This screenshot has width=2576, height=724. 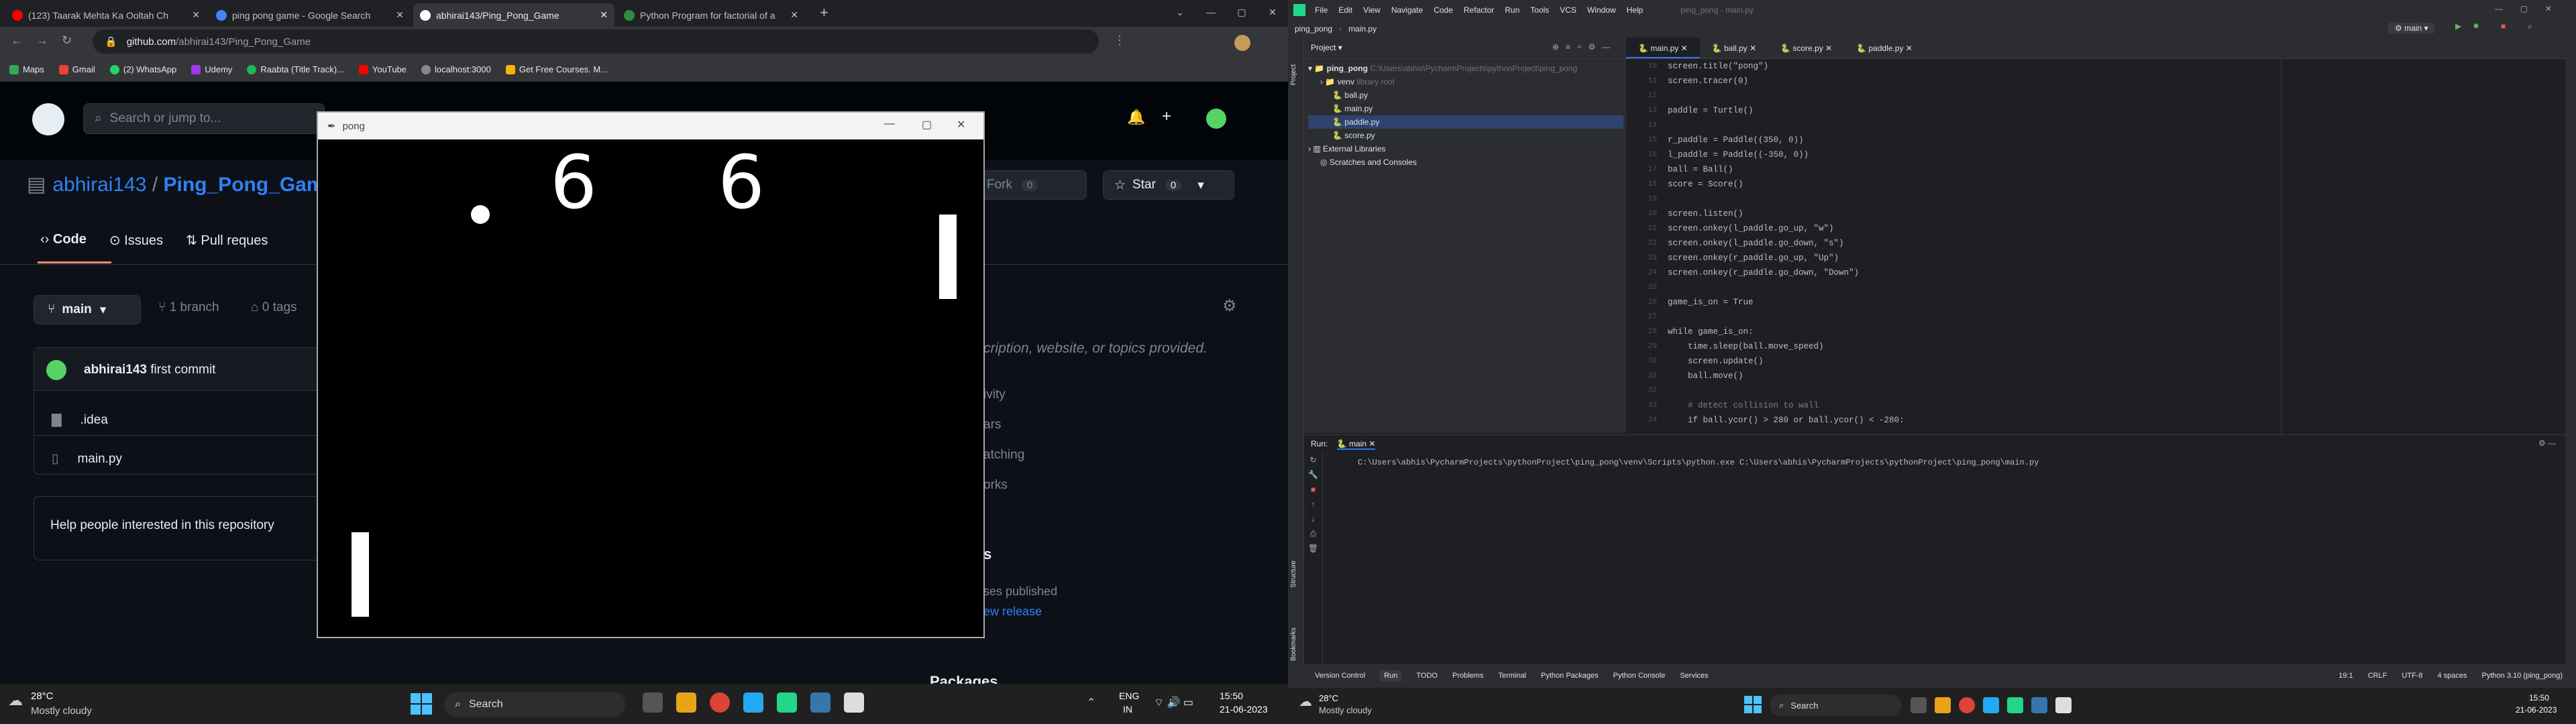 I want to click on status-encoding: UTF-8, so click(x=2412, y=676).